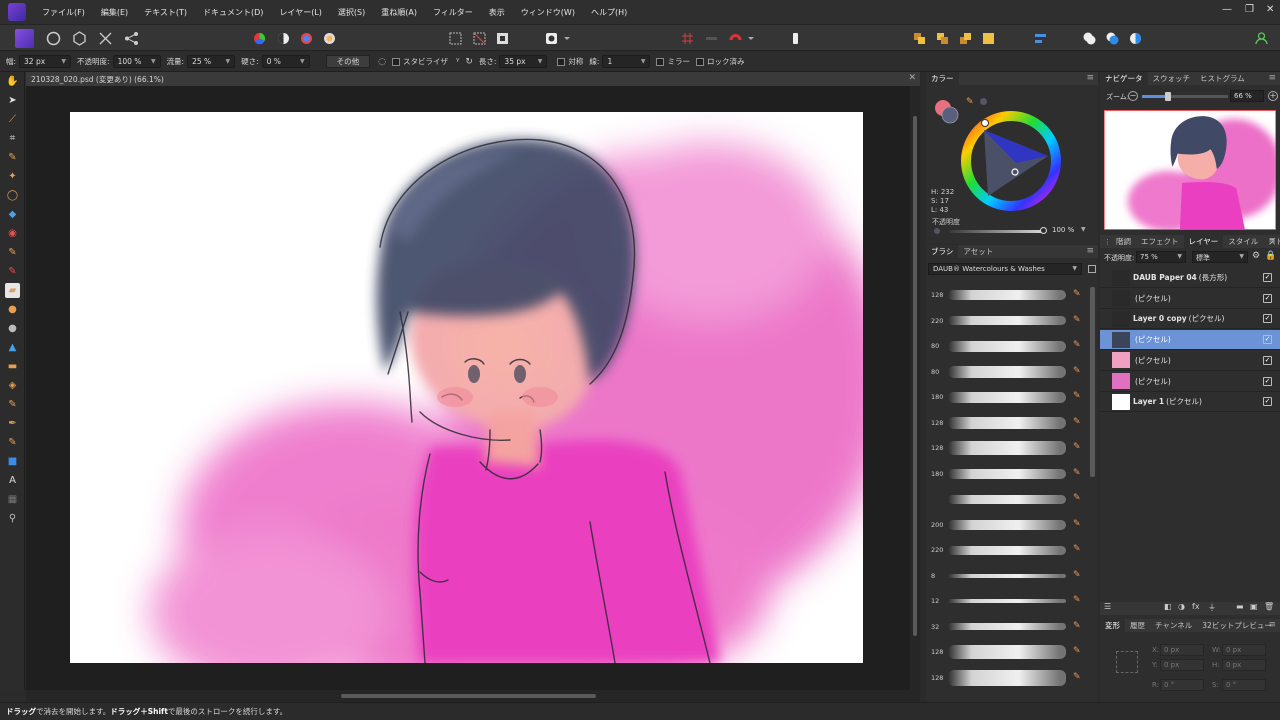 Image resolution: width=1280 pixels, height=720 pixels. Describe the element at coordinates (1220, 257) in the screenshot. I see `blend-mode-dropdown: 標準 ▼` at that location.